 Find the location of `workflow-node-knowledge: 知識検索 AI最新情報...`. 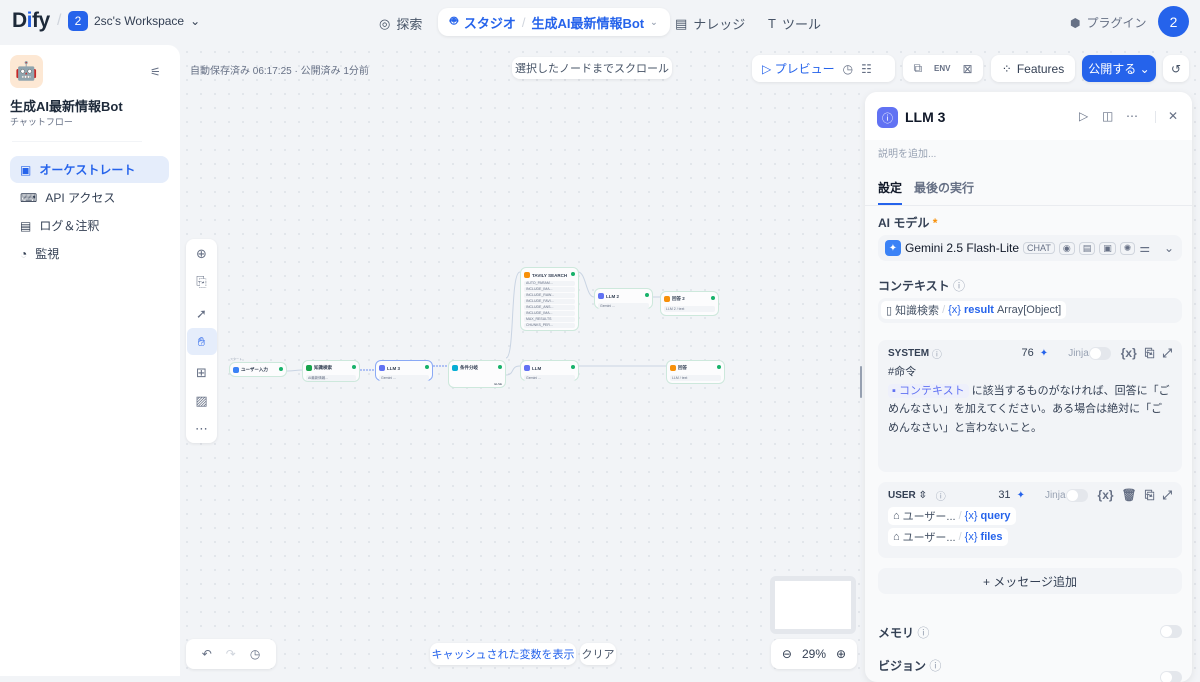

workflow-node-knowledge: 知識検索 AI最新情報... is located at coordinates (331, 371).